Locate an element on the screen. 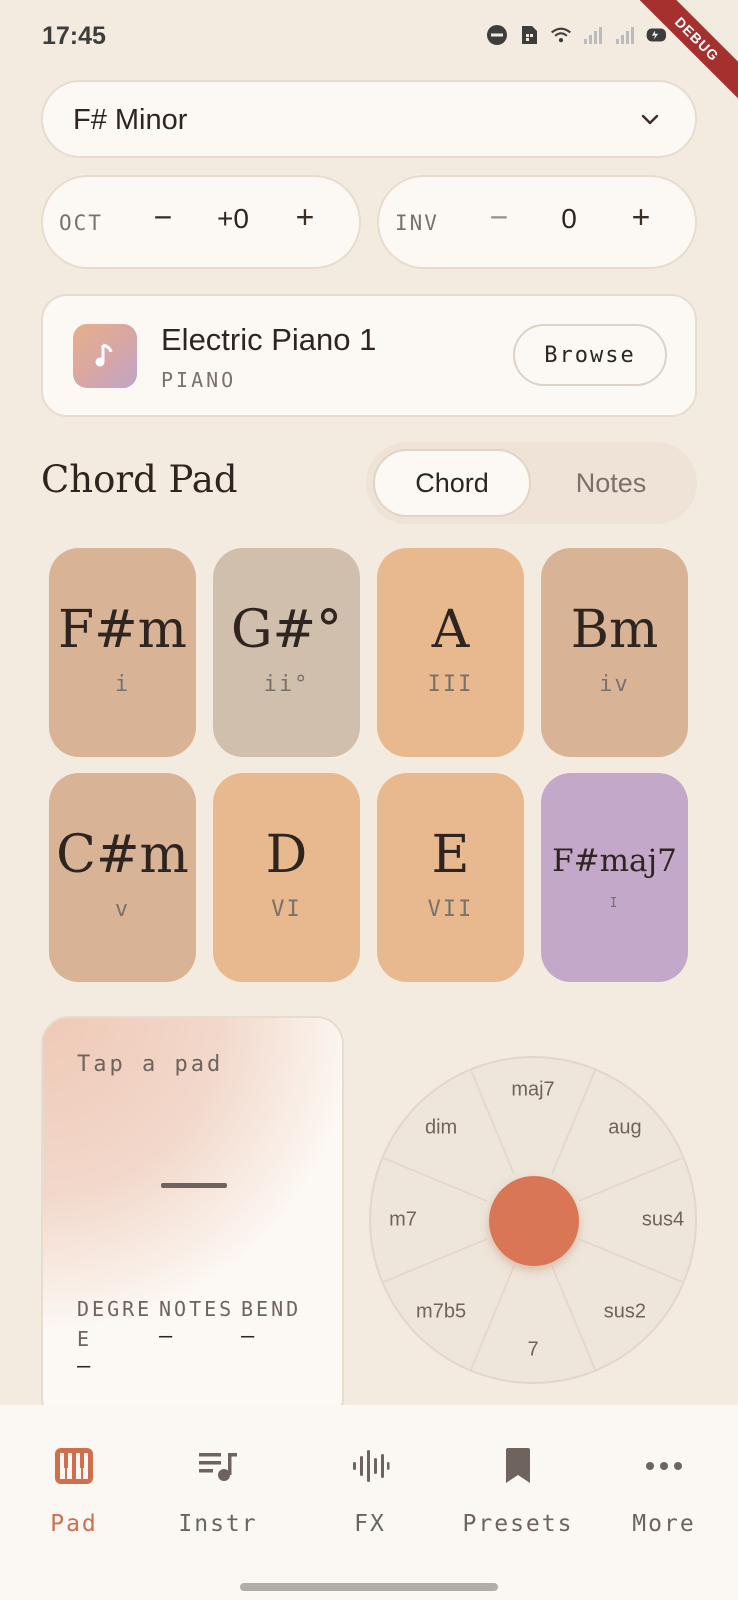  waveform-icon is located at coordinates (370, 1466).